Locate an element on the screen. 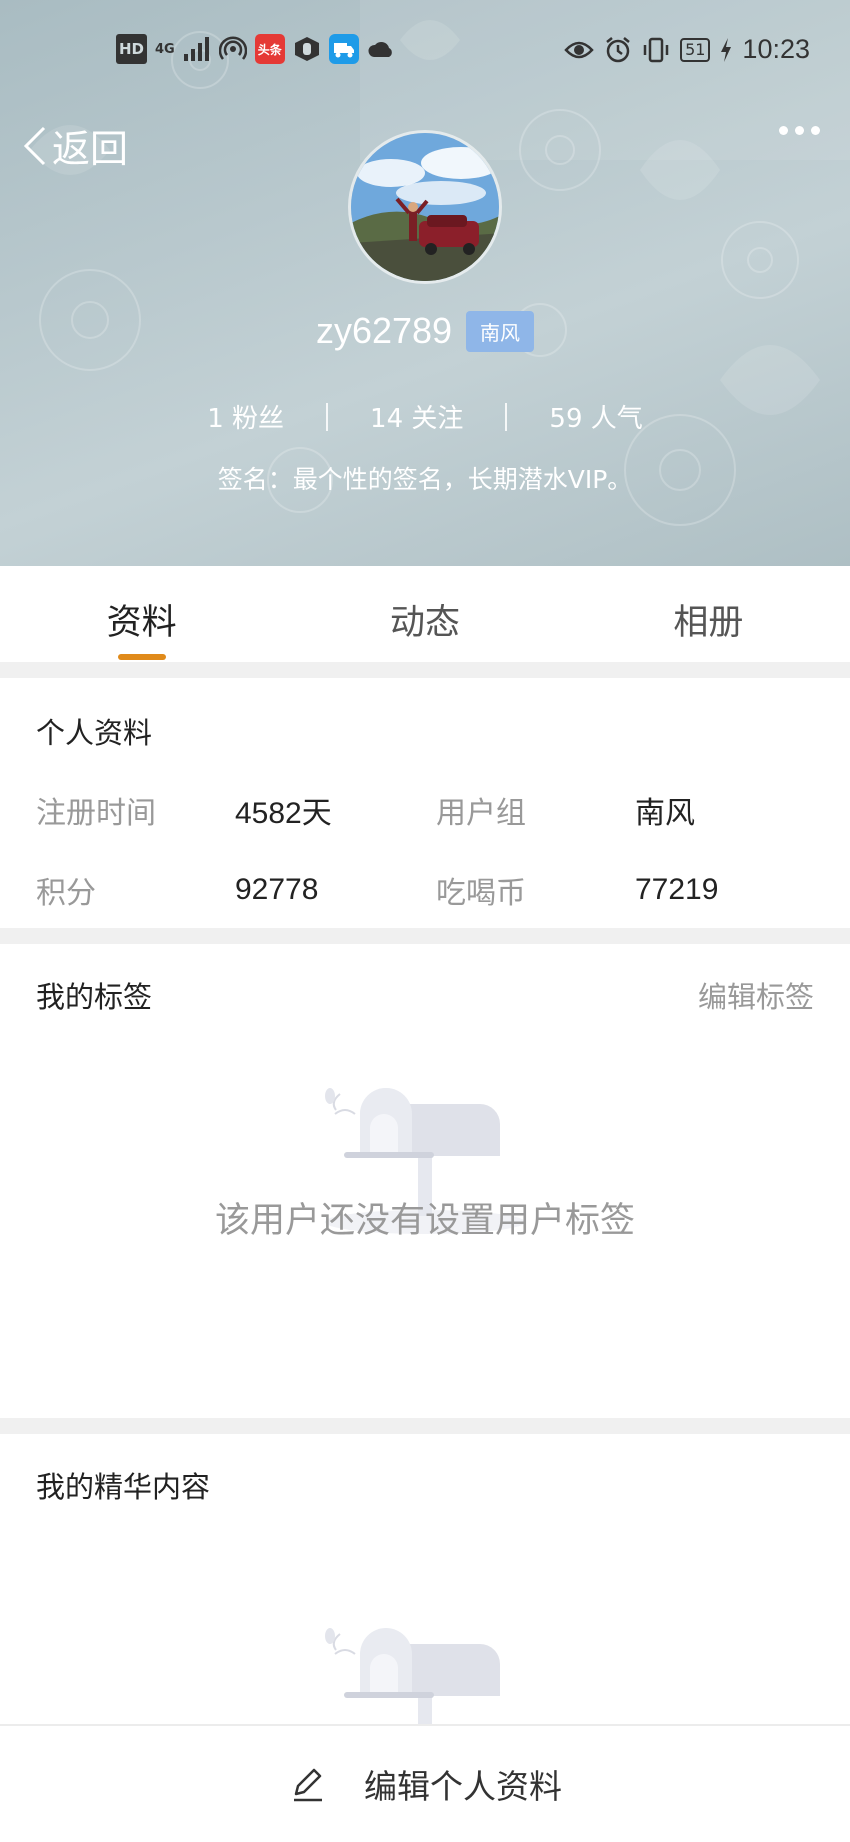  info-row: 积分 92778 吃喝币 77219 is located at coordinates (436, 890).